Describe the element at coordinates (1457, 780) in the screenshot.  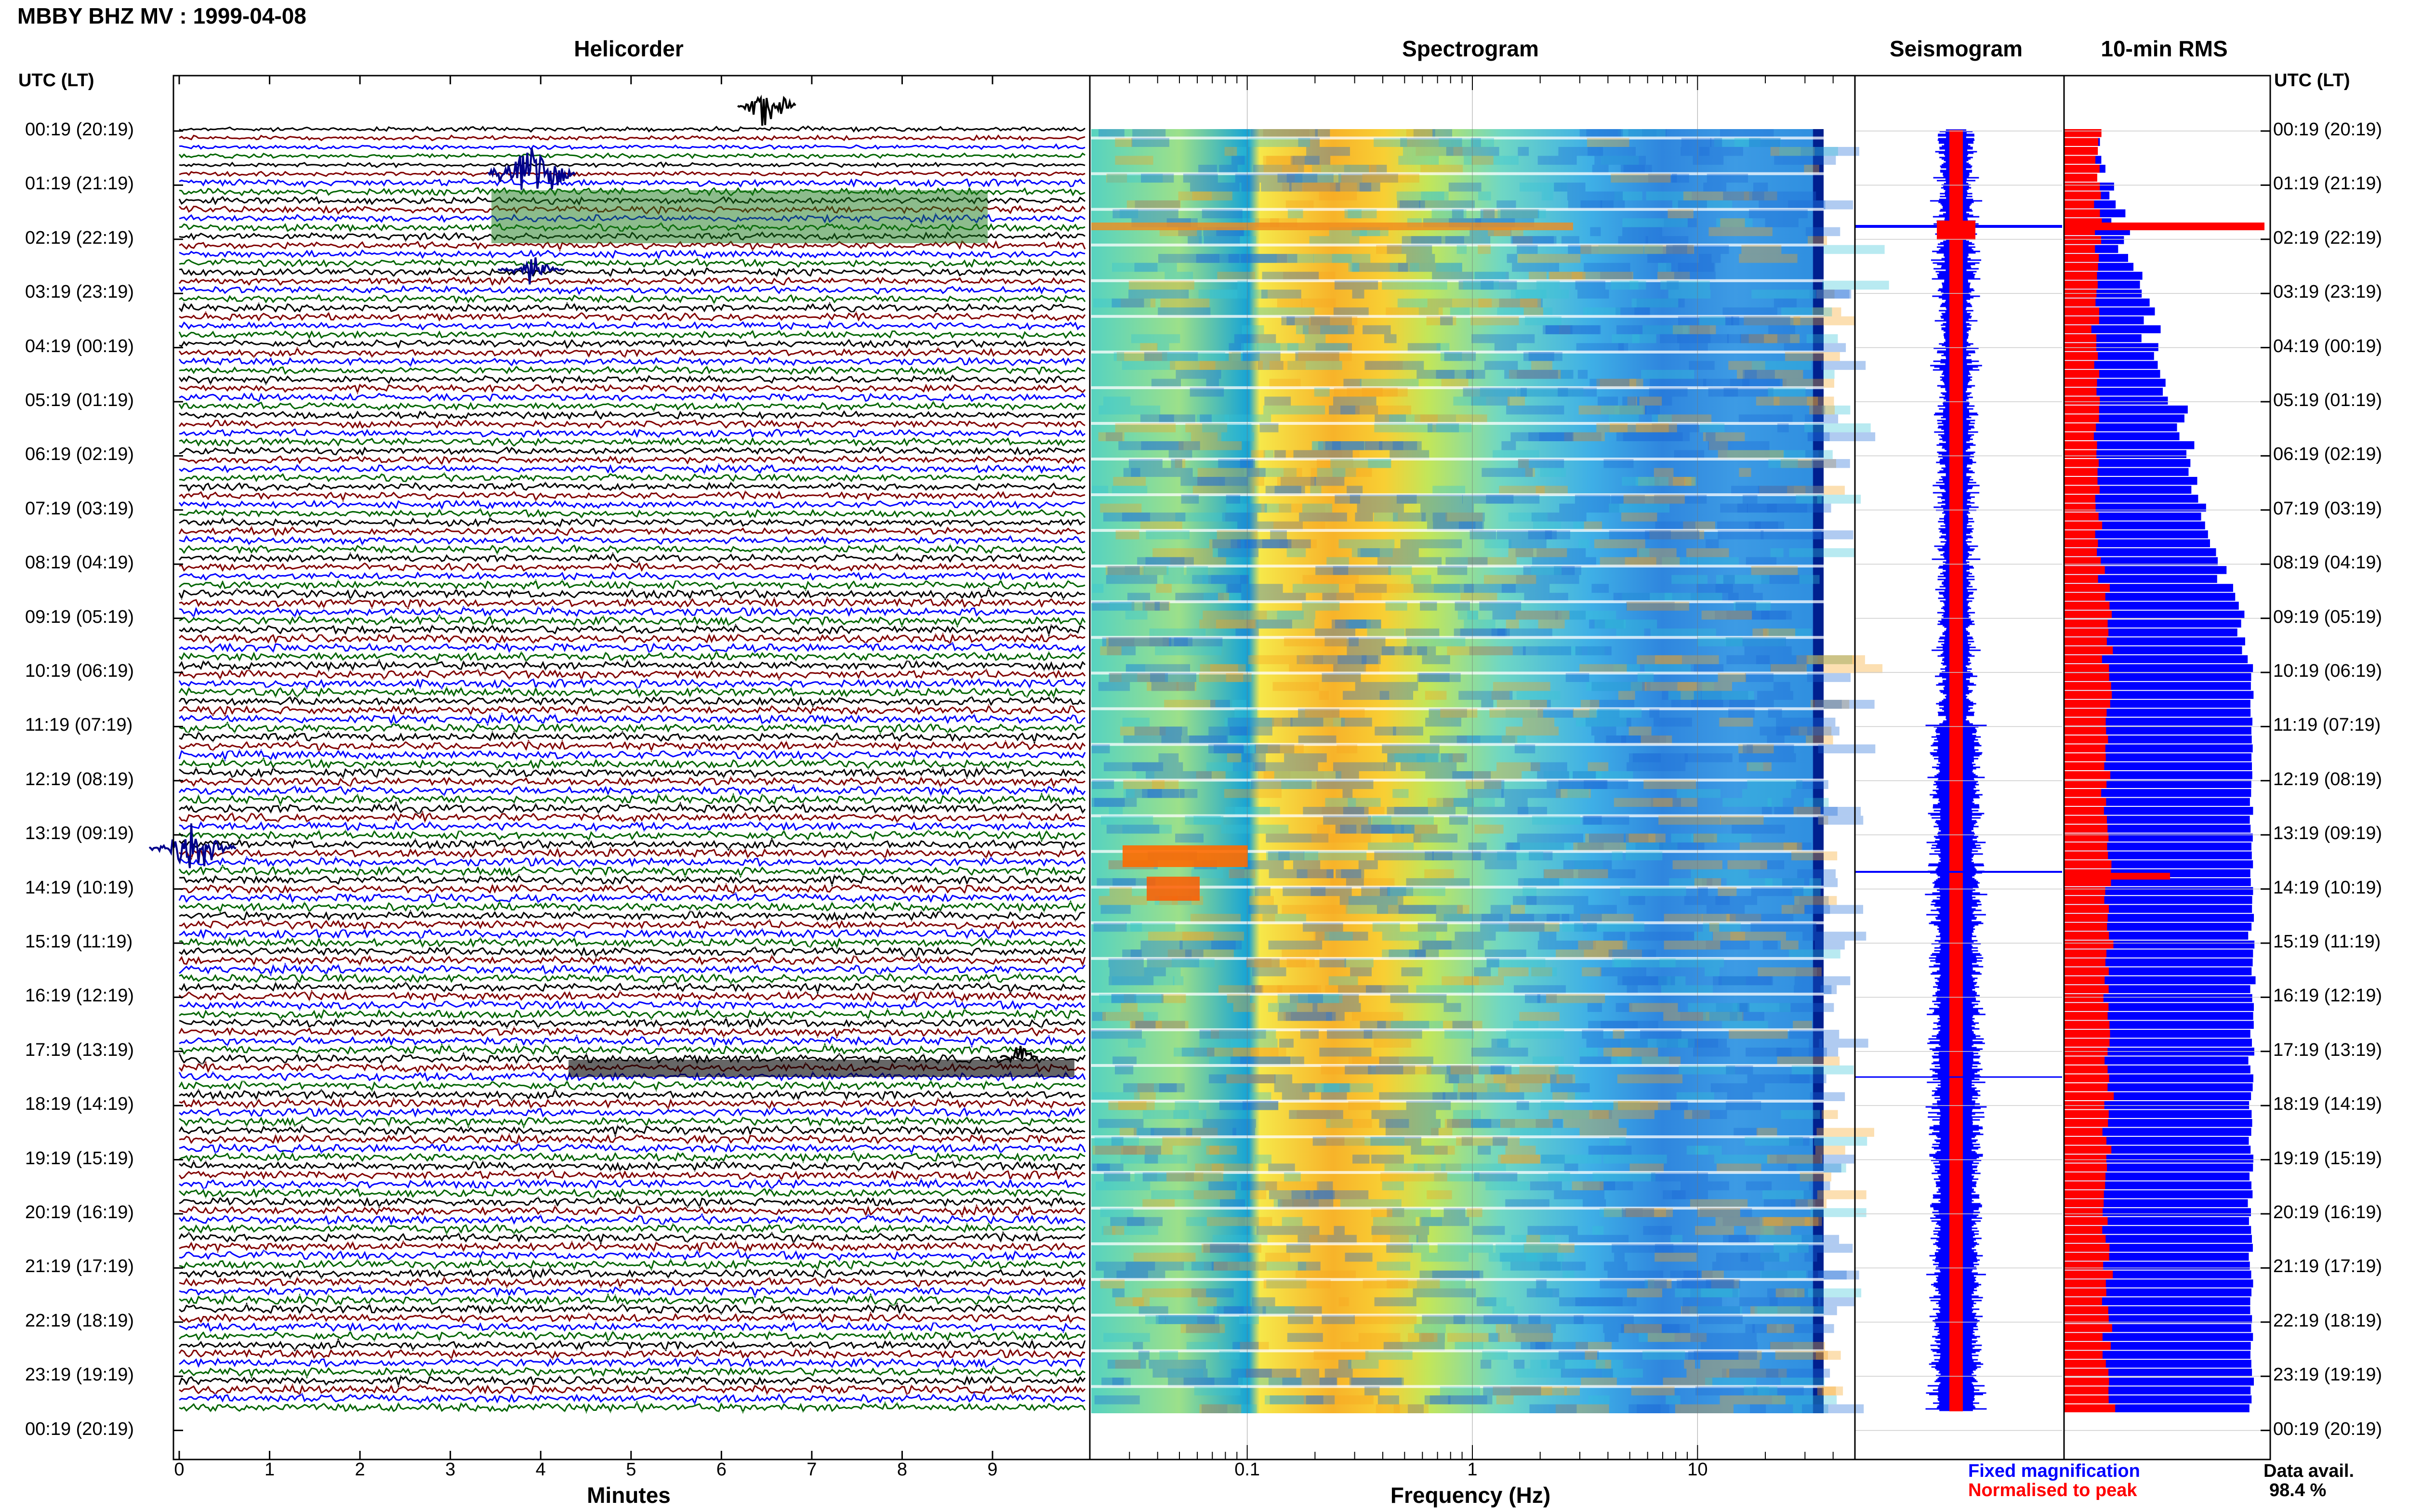
I see `spectrogram-gap` at that location.